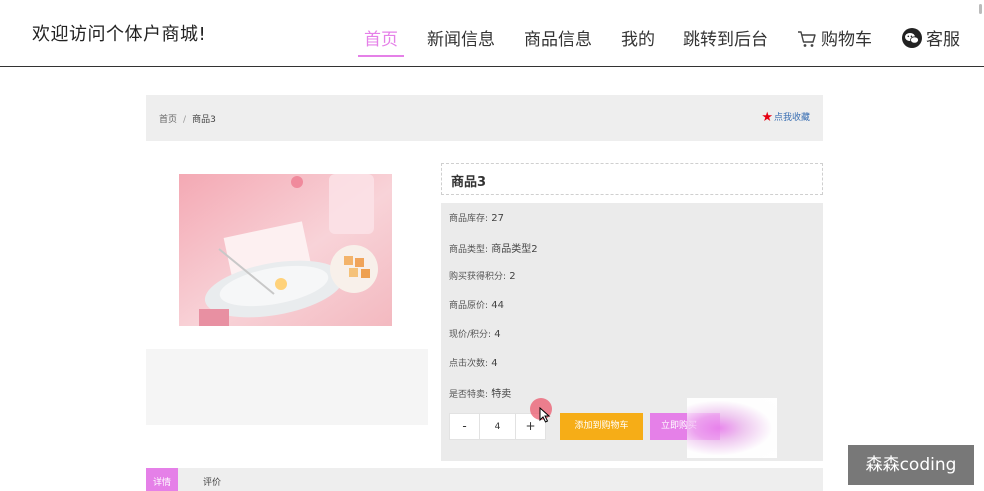 Image resolution: width=984 pixels, height=491 pixels. What do you see at coordinates (725, 37) in the screenshot?
I see `nav-backend: 跳转到后台` at bounding box center [725, 37].